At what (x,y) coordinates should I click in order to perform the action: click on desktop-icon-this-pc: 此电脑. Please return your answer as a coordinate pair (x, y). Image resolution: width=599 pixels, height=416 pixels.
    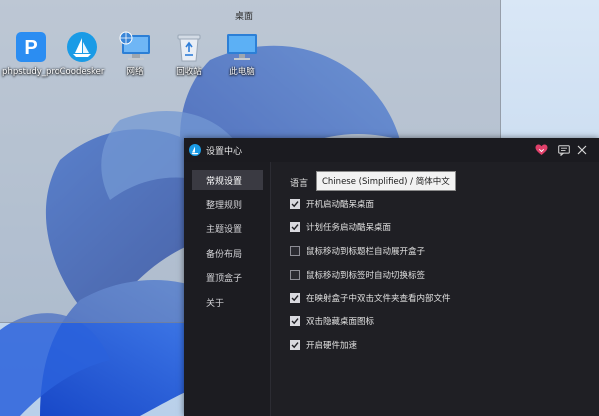
    Looking at the image, I should click on (242, 54).